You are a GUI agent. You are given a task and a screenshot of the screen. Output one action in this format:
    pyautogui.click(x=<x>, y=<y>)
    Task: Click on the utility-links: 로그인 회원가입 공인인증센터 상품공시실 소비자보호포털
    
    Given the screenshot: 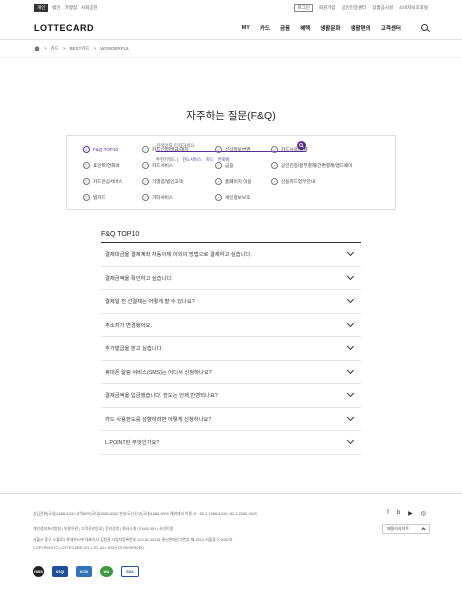 What is the action you would take?
    pyautogui.click(x=361, y=8)
    